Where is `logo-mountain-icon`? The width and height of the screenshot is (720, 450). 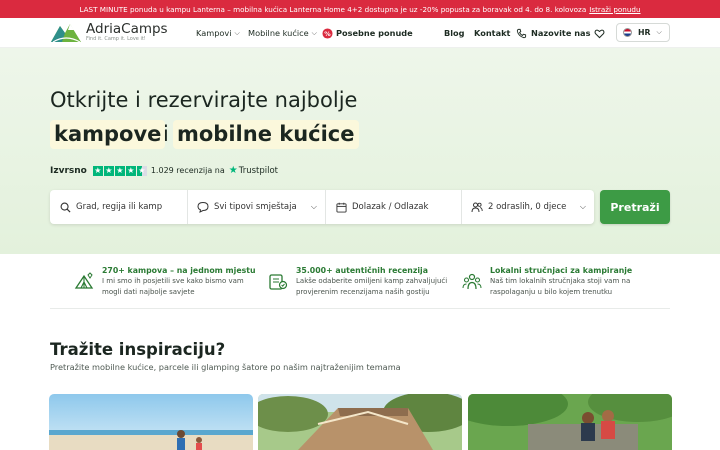 logo-mountain-icon is located at coordinates (66, 33).